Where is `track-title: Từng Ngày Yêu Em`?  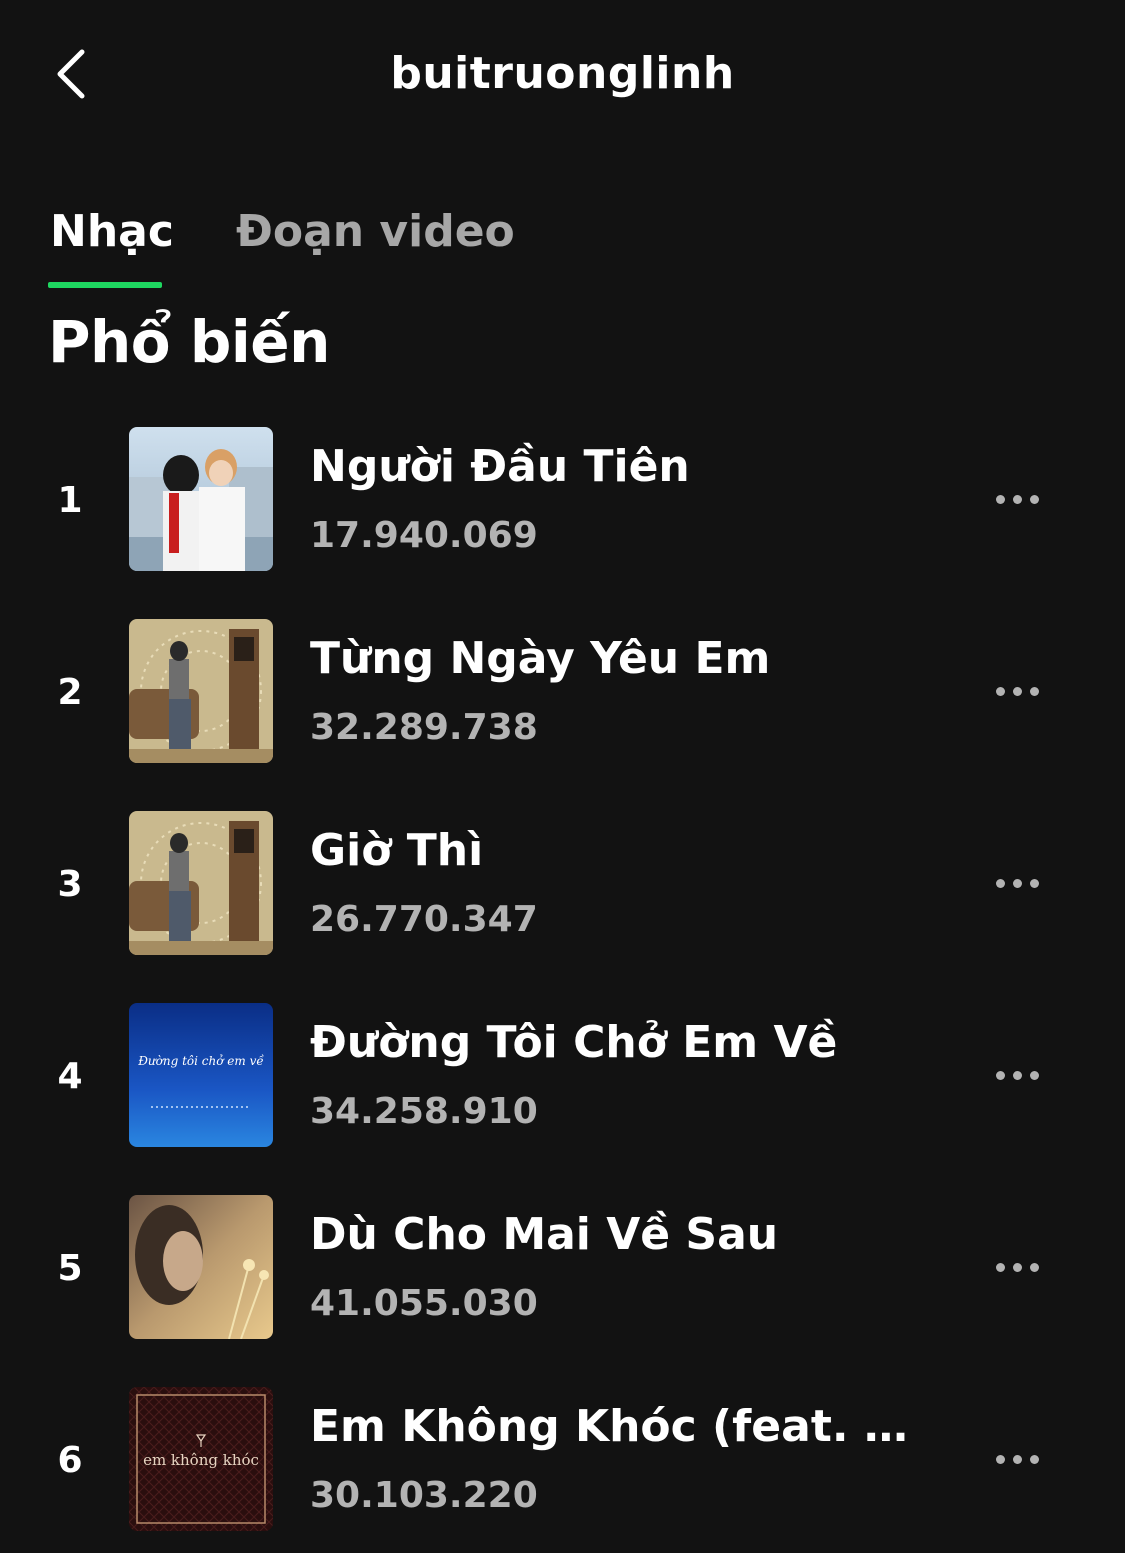 track-title: Từng Ngày Yêu Em is located at coordinates (540, 658).